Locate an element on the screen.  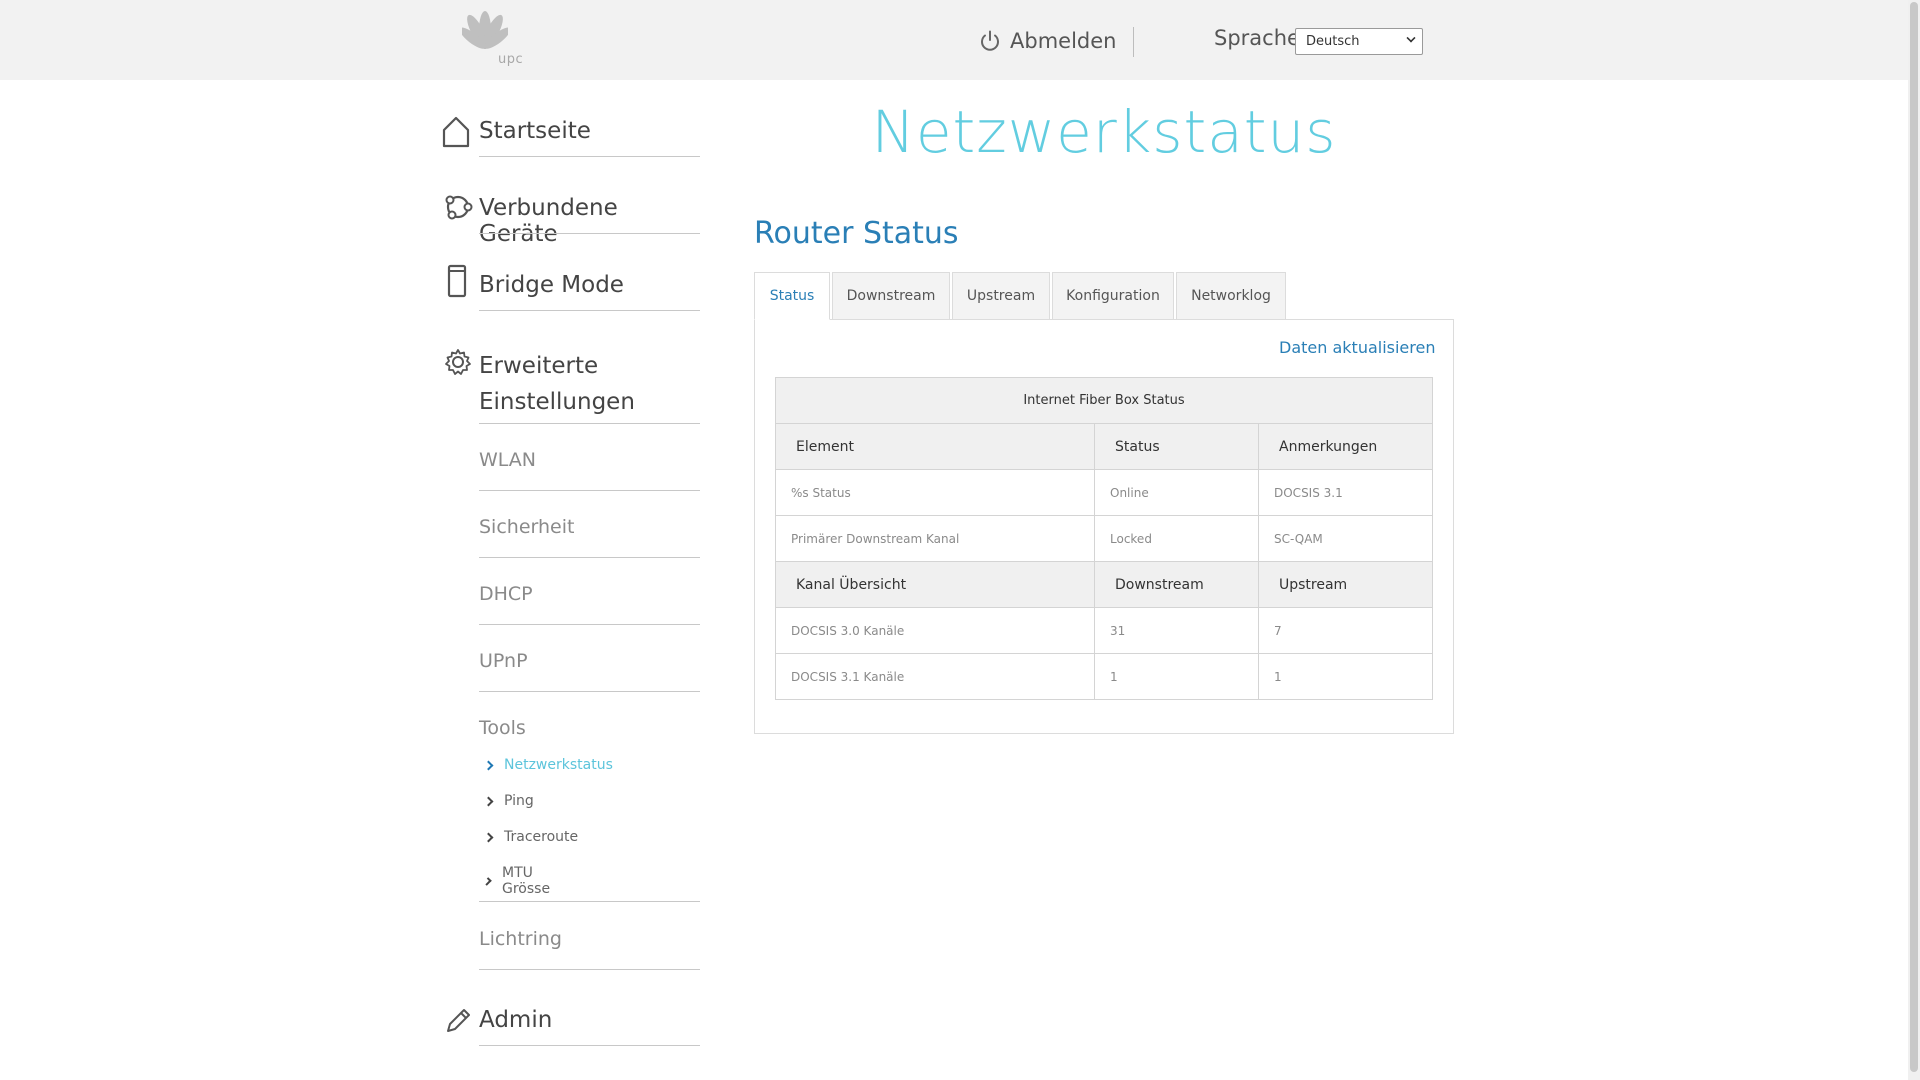
sidebar-item-label: Sicherheit is located at coordinates (527, 527).